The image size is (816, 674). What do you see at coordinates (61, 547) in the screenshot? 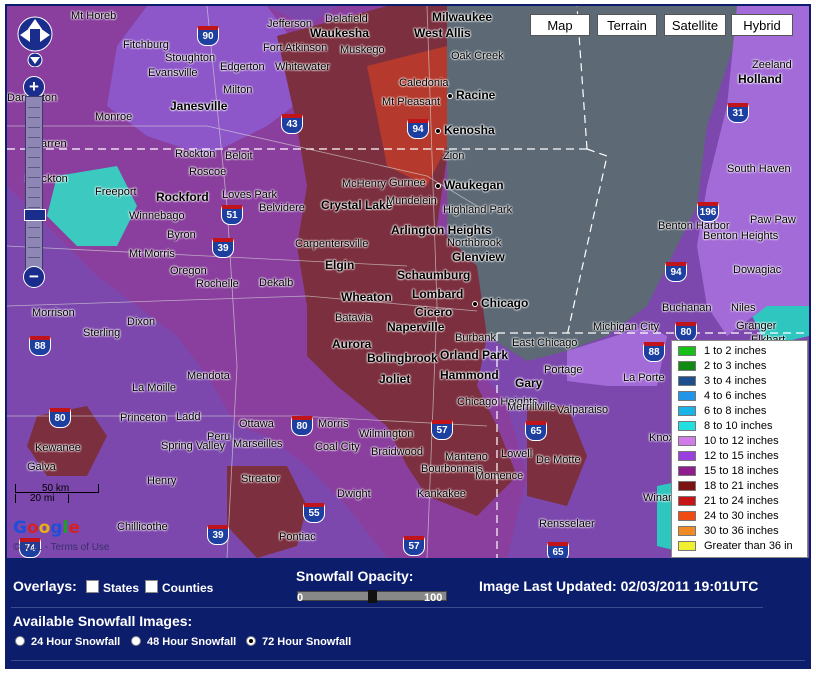
I see `map-copyright: ©2011 - Terms of Use` at bounding box center [61, 547].